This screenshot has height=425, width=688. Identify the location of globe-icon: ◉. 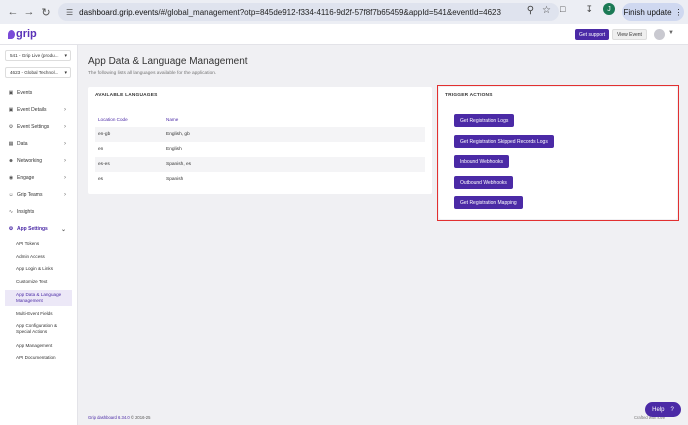
(11, 178).